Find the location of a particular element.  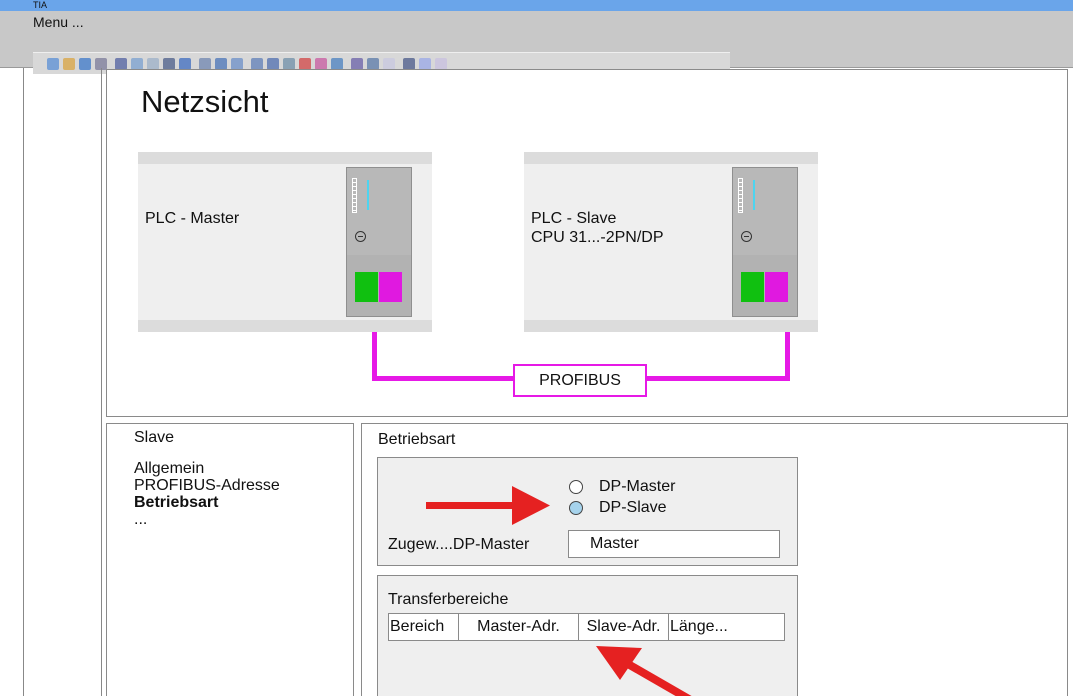

radio-dp-master-label: DP-Master is located at coordinates (637, 486).